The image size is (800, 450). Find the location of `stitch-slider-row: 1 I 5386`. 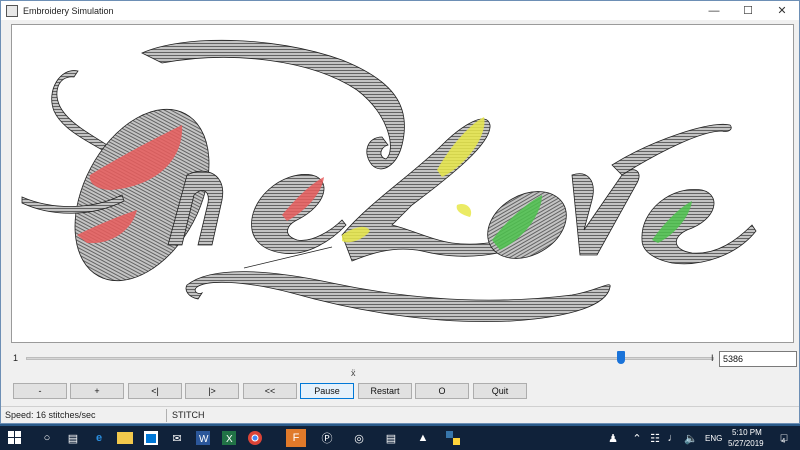

stitch-slider-row: 1 I 5386 is located at coordinates (404, 359).